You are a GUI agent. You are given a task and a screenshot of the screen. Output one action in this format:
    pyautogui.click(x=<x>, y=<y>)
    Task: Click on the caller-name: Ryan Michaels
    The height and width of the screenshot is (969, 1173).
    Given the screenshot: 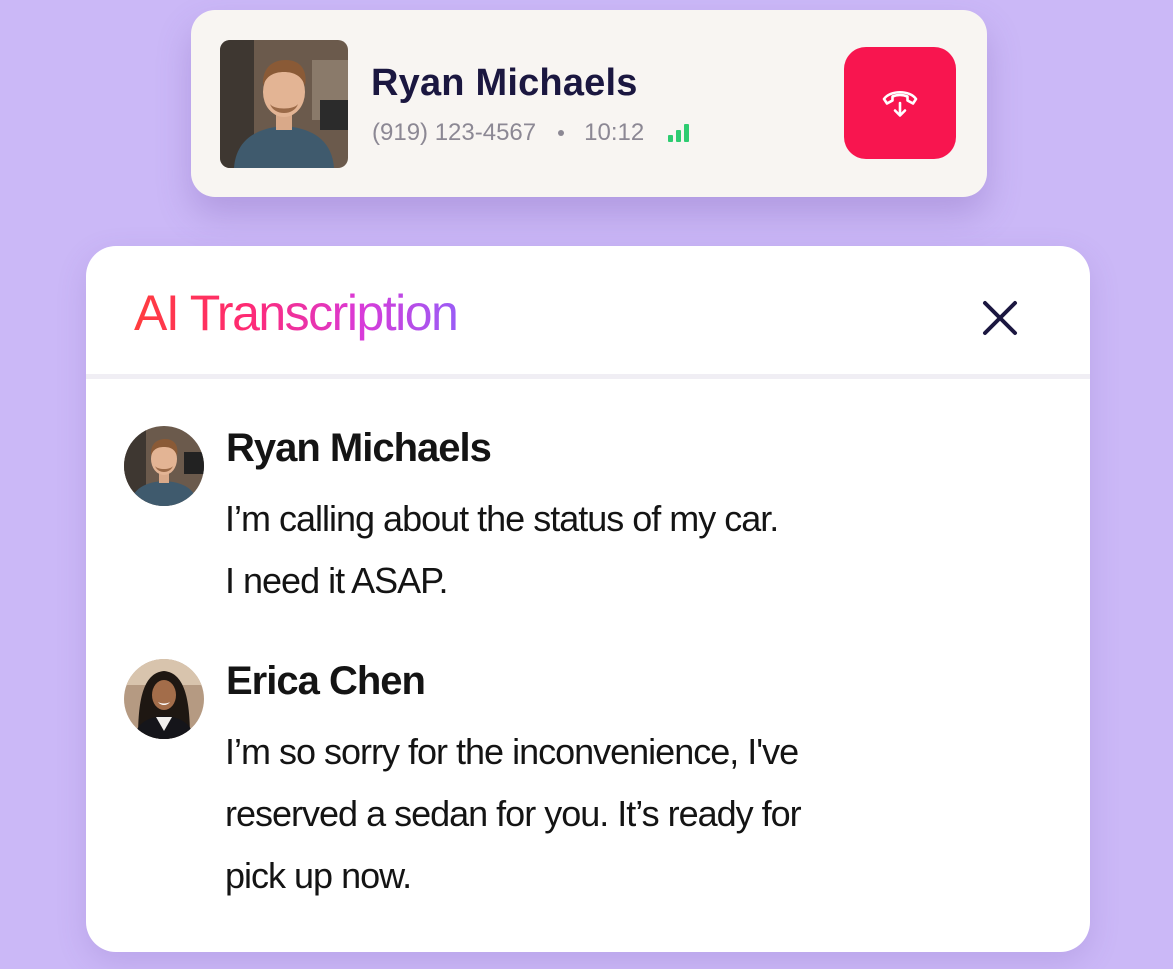 What is the action you would take?
    pyautogui.click(x=504, y=83)
    